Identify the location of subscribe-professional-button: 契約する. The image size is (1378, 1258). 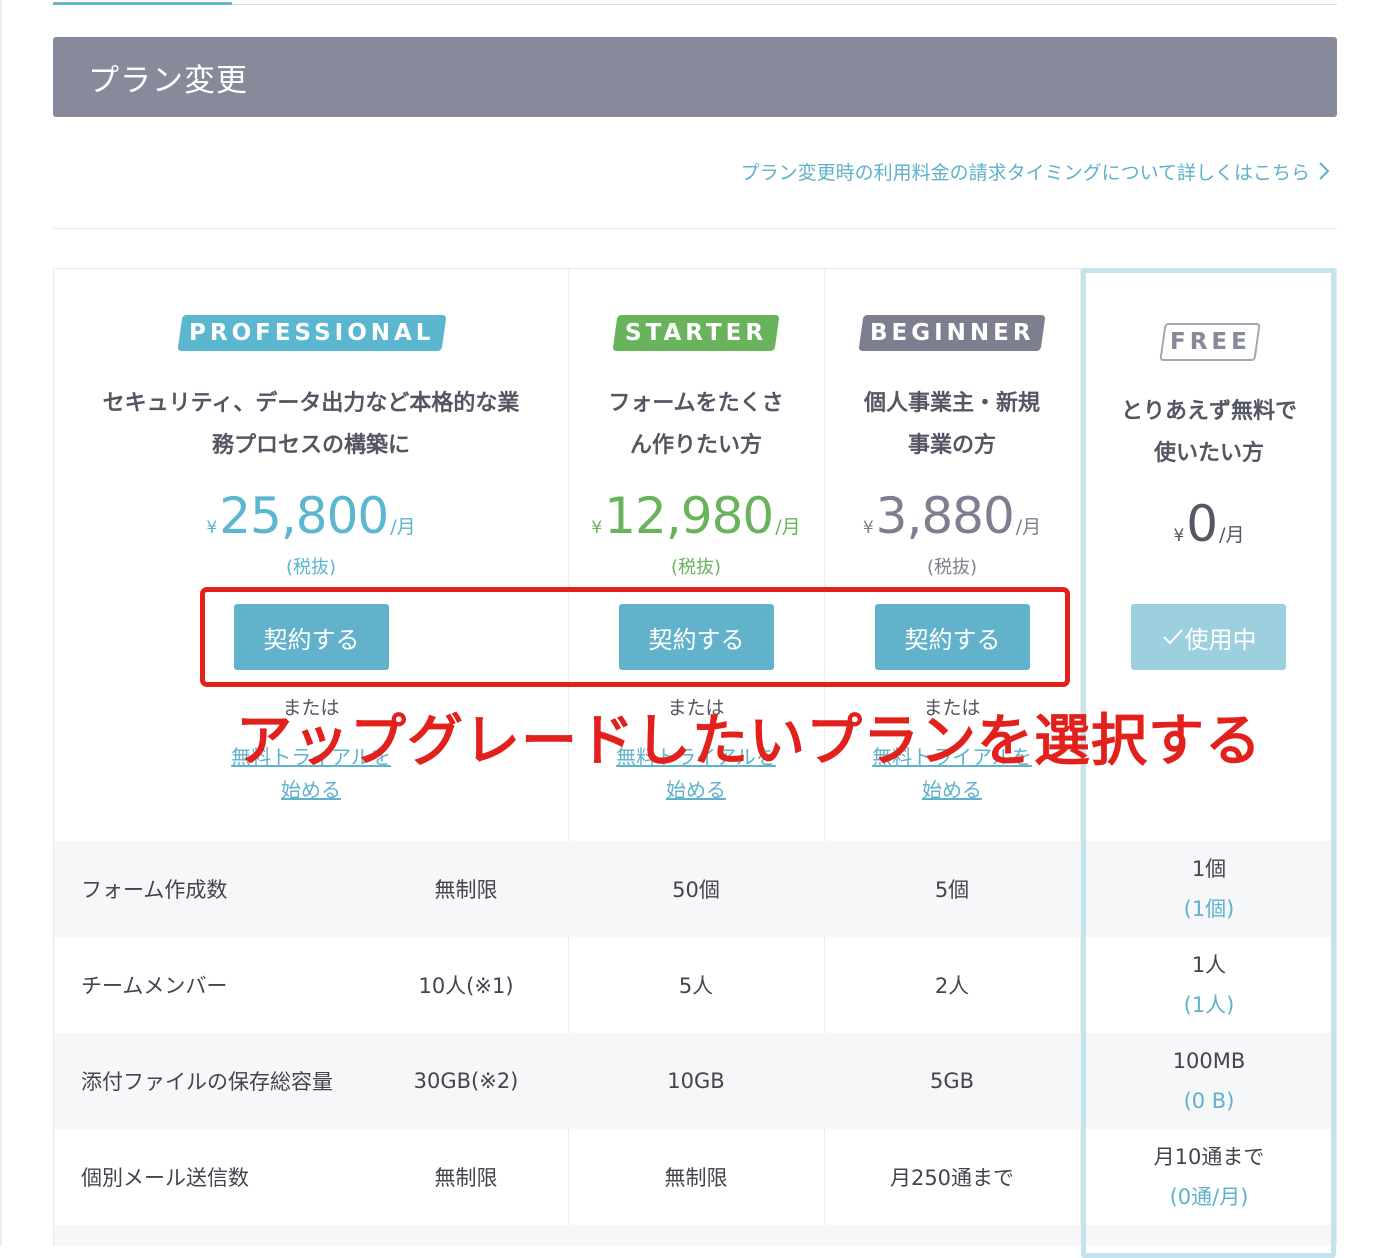
(311, 637).